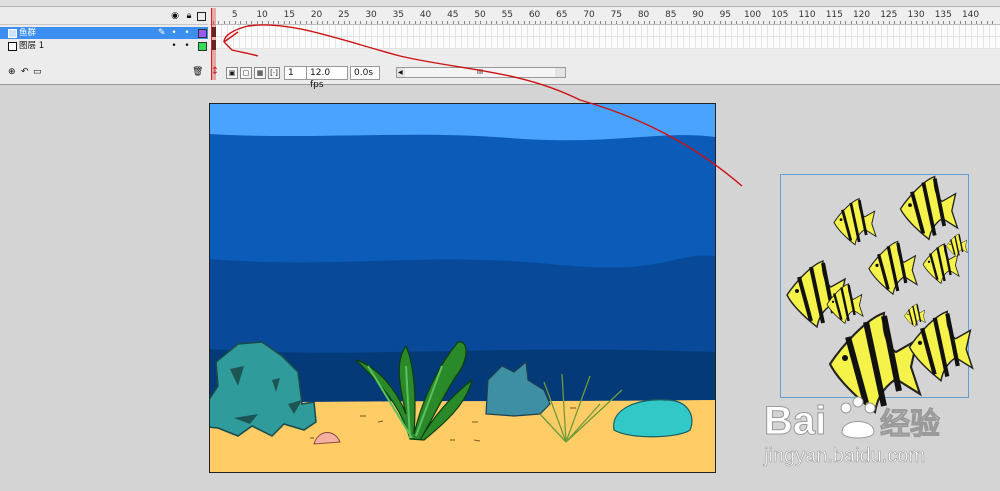  Describe the element at coordinates (780, 15) in the screenshot. I see `ruler-label: 105` at that location.